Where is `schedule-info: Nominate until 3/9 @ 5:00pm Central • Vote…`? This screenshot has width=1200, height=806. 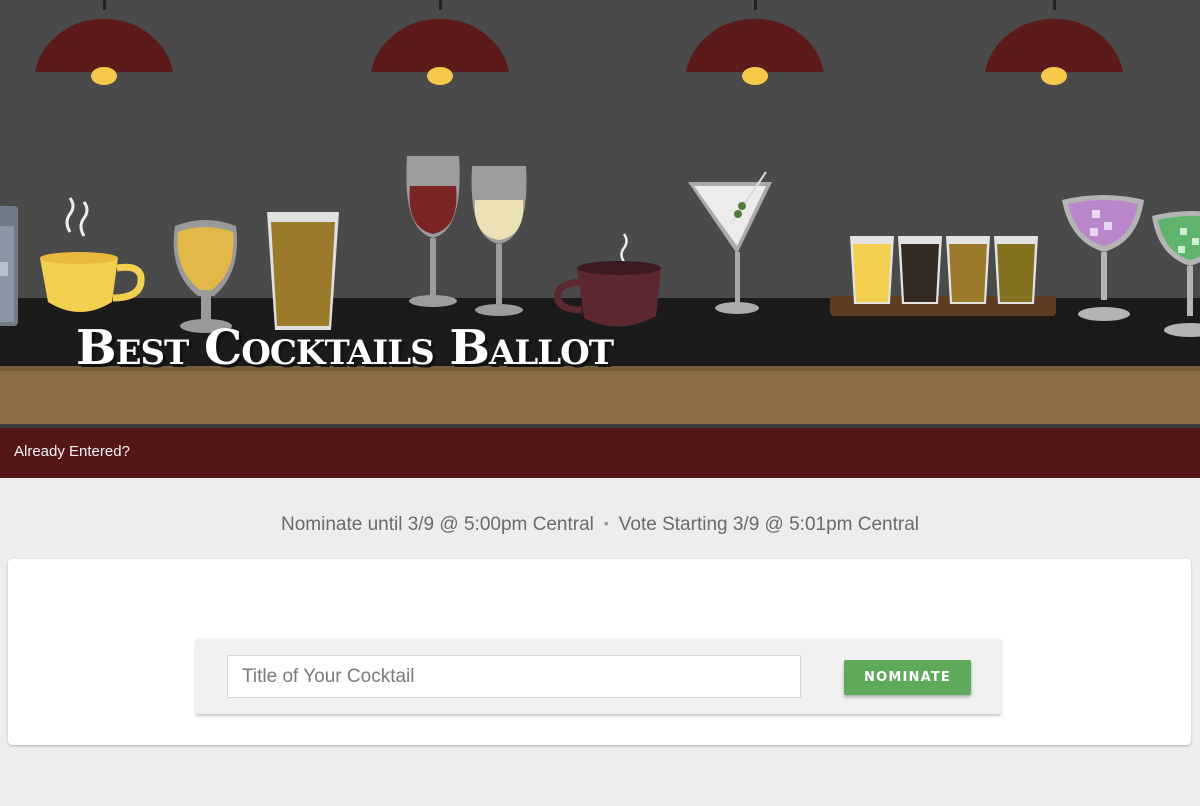 schedule-info: Nominate until 3/9 @ 5:00pm Central • Vote… is located at coordinates (600, 525).